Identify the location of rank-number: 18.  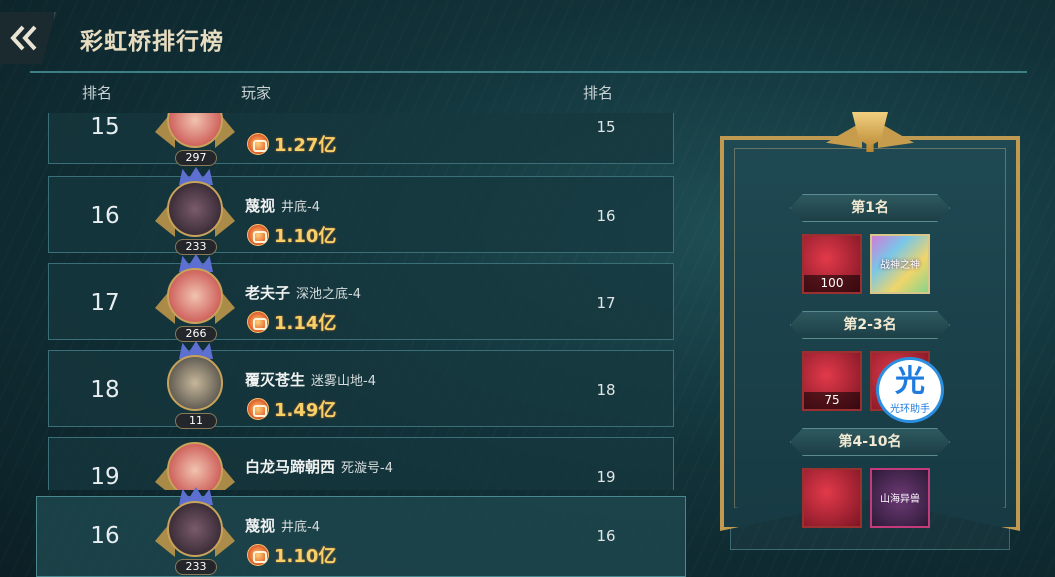
(105, 390).